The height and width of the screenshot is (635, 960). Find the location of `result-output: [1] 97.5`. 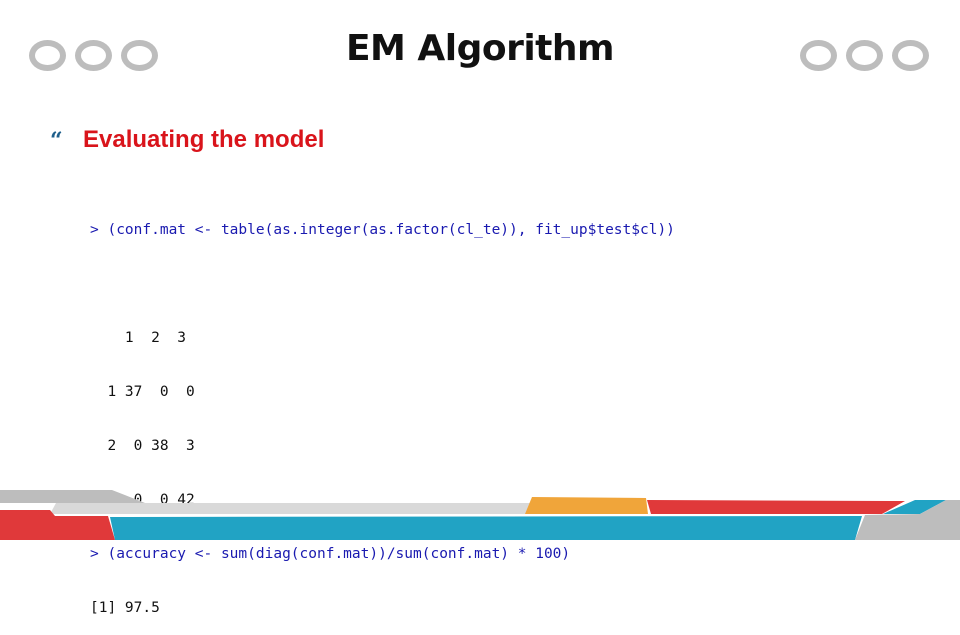

result-output: [1] 97.5 is located at coordinates (125, 608).